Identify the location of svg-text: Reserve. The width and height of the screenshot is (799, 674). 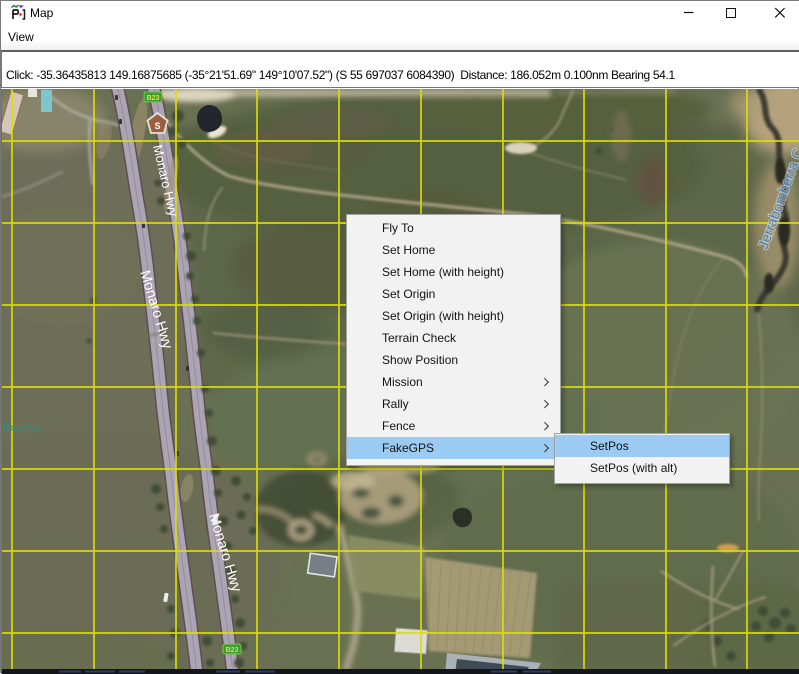
(22, 428).